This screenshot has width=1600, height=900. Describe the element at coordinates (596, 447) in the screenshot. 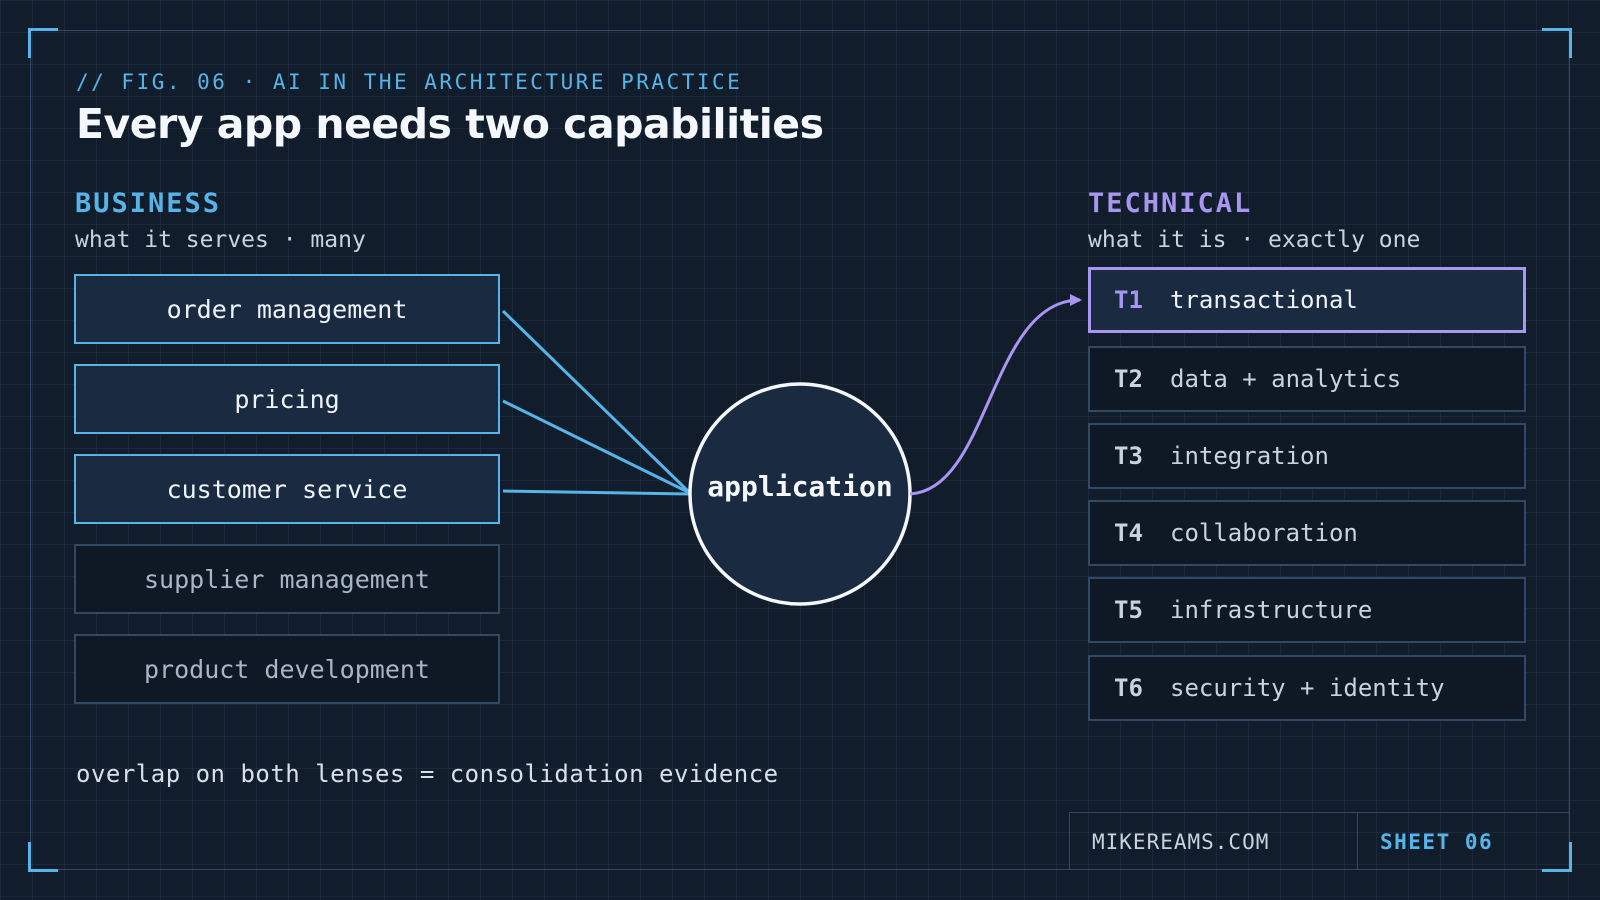

I see `link-pricing` at that location.